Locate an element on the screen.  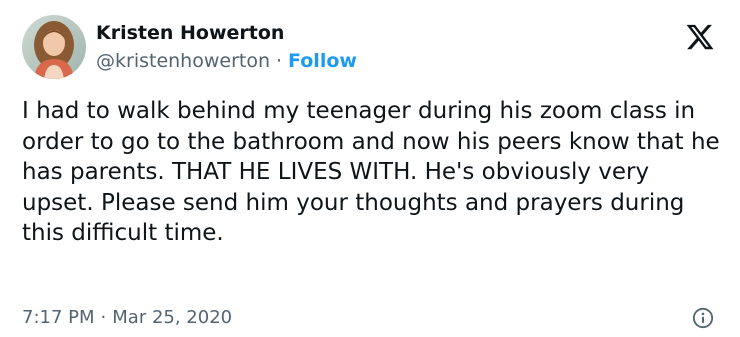
tweet-header: Kristen Howerton @kristenhowerton · Follow is located at coordinates (189, 47).